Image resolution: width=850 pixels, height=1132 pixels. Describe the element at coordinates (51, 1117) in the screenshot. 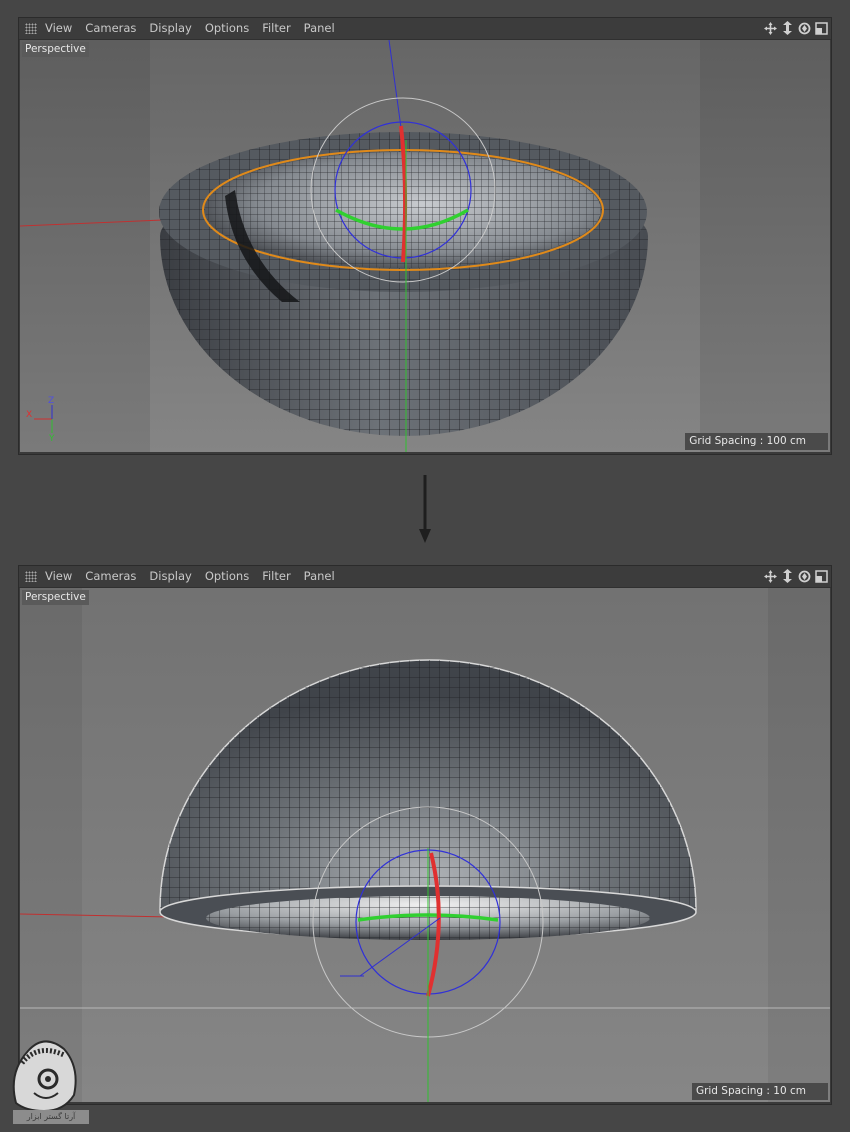

I see `watermark-text: آرتا گستر ابزار` at that location.